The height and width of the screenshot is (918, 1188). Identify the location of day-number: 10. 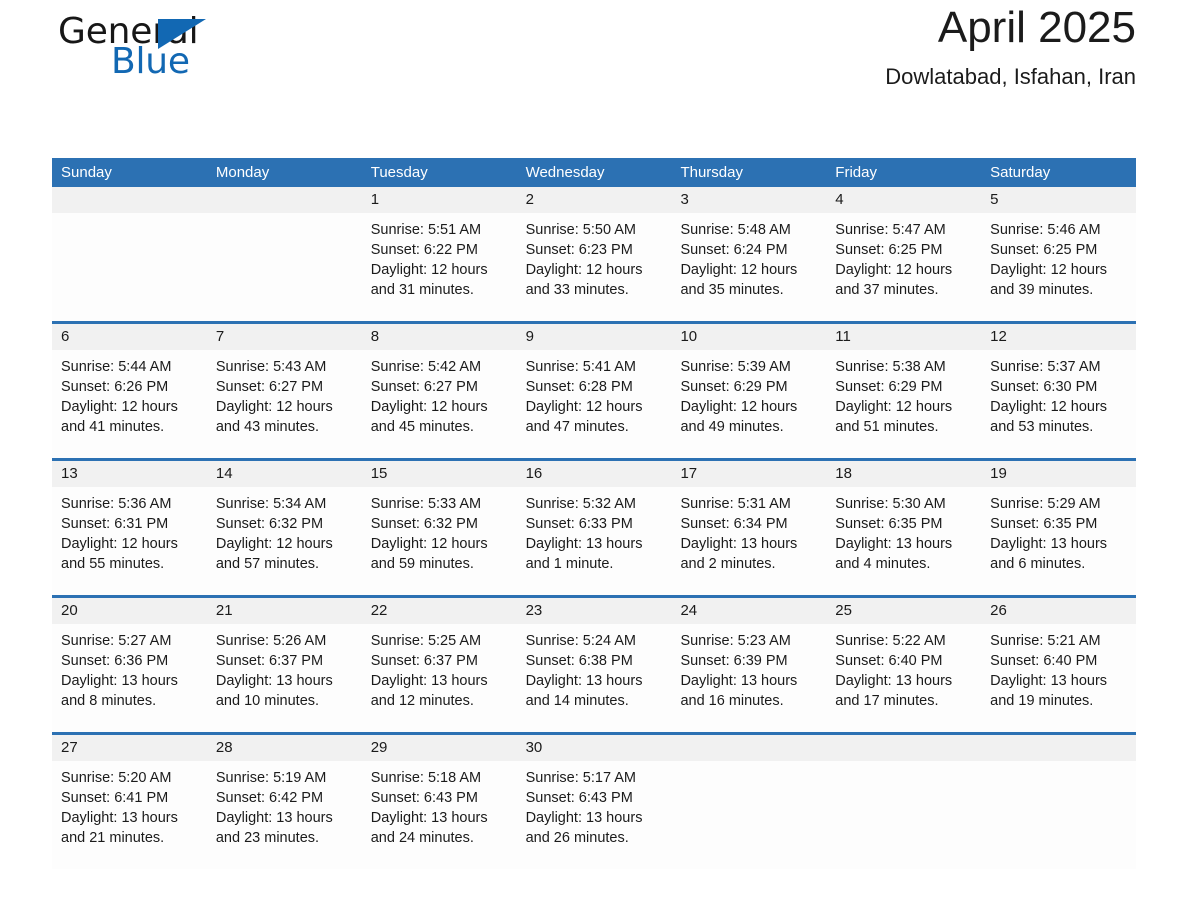
(748, 337).